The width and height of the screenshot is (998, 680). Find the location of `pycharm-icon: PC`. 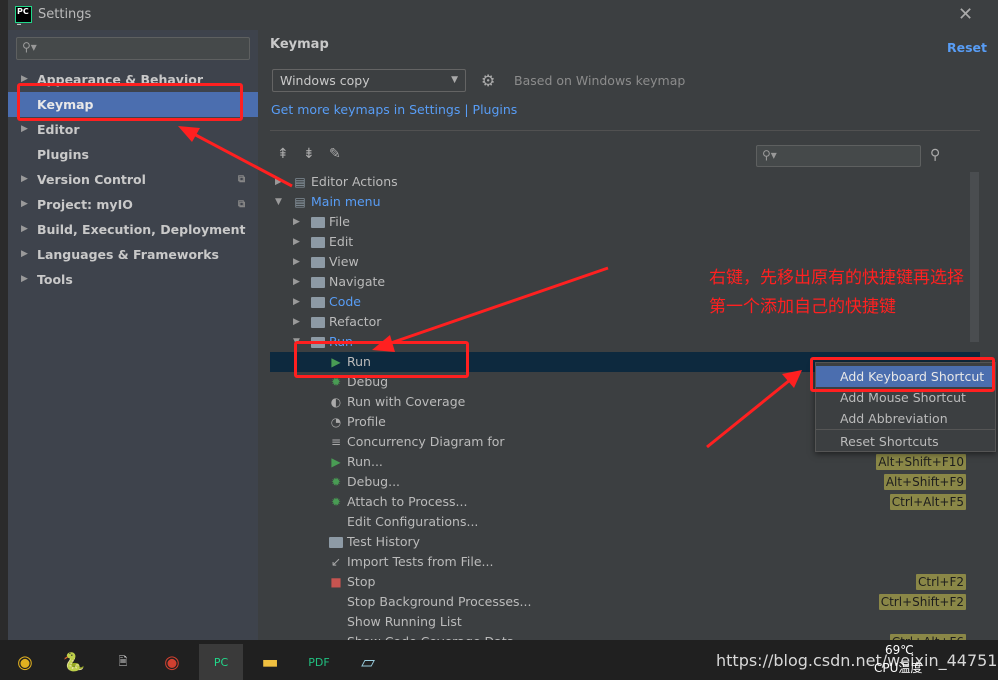

pycharm-icon: PC is located at coordinates (221, 662).